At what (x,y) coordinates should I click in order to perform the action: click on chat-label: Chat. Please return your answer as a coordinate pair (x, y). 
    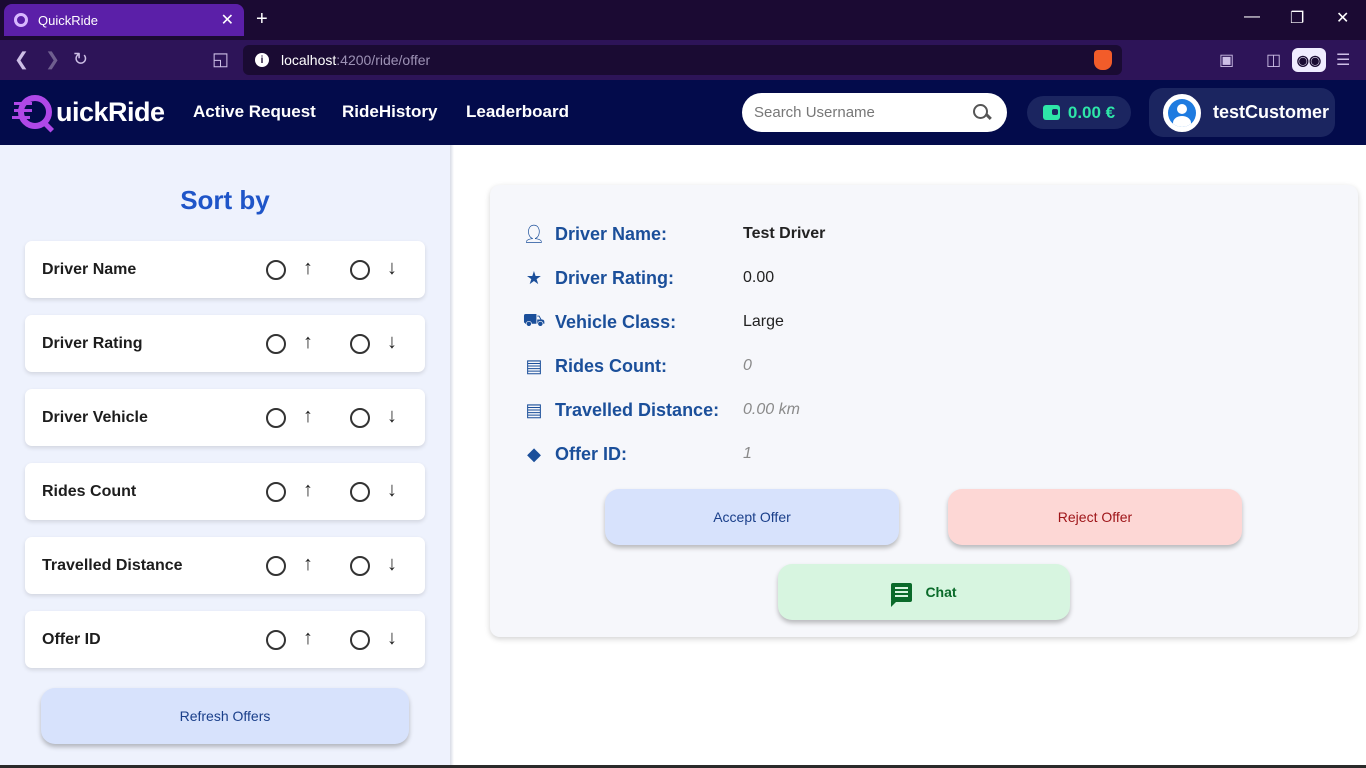
    Looking at the image, I should click on (941, 592).